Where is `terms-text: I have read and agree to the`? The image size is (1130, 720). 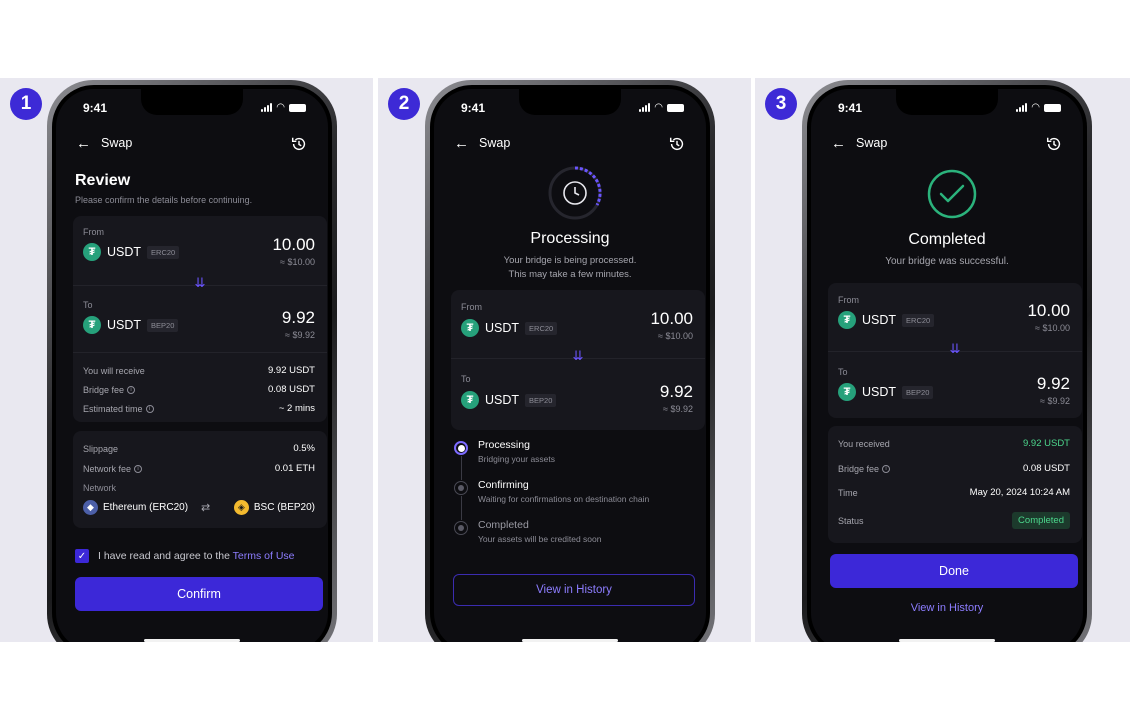 terms-text: I have read and agree to the is located at coordinates (165, 556).